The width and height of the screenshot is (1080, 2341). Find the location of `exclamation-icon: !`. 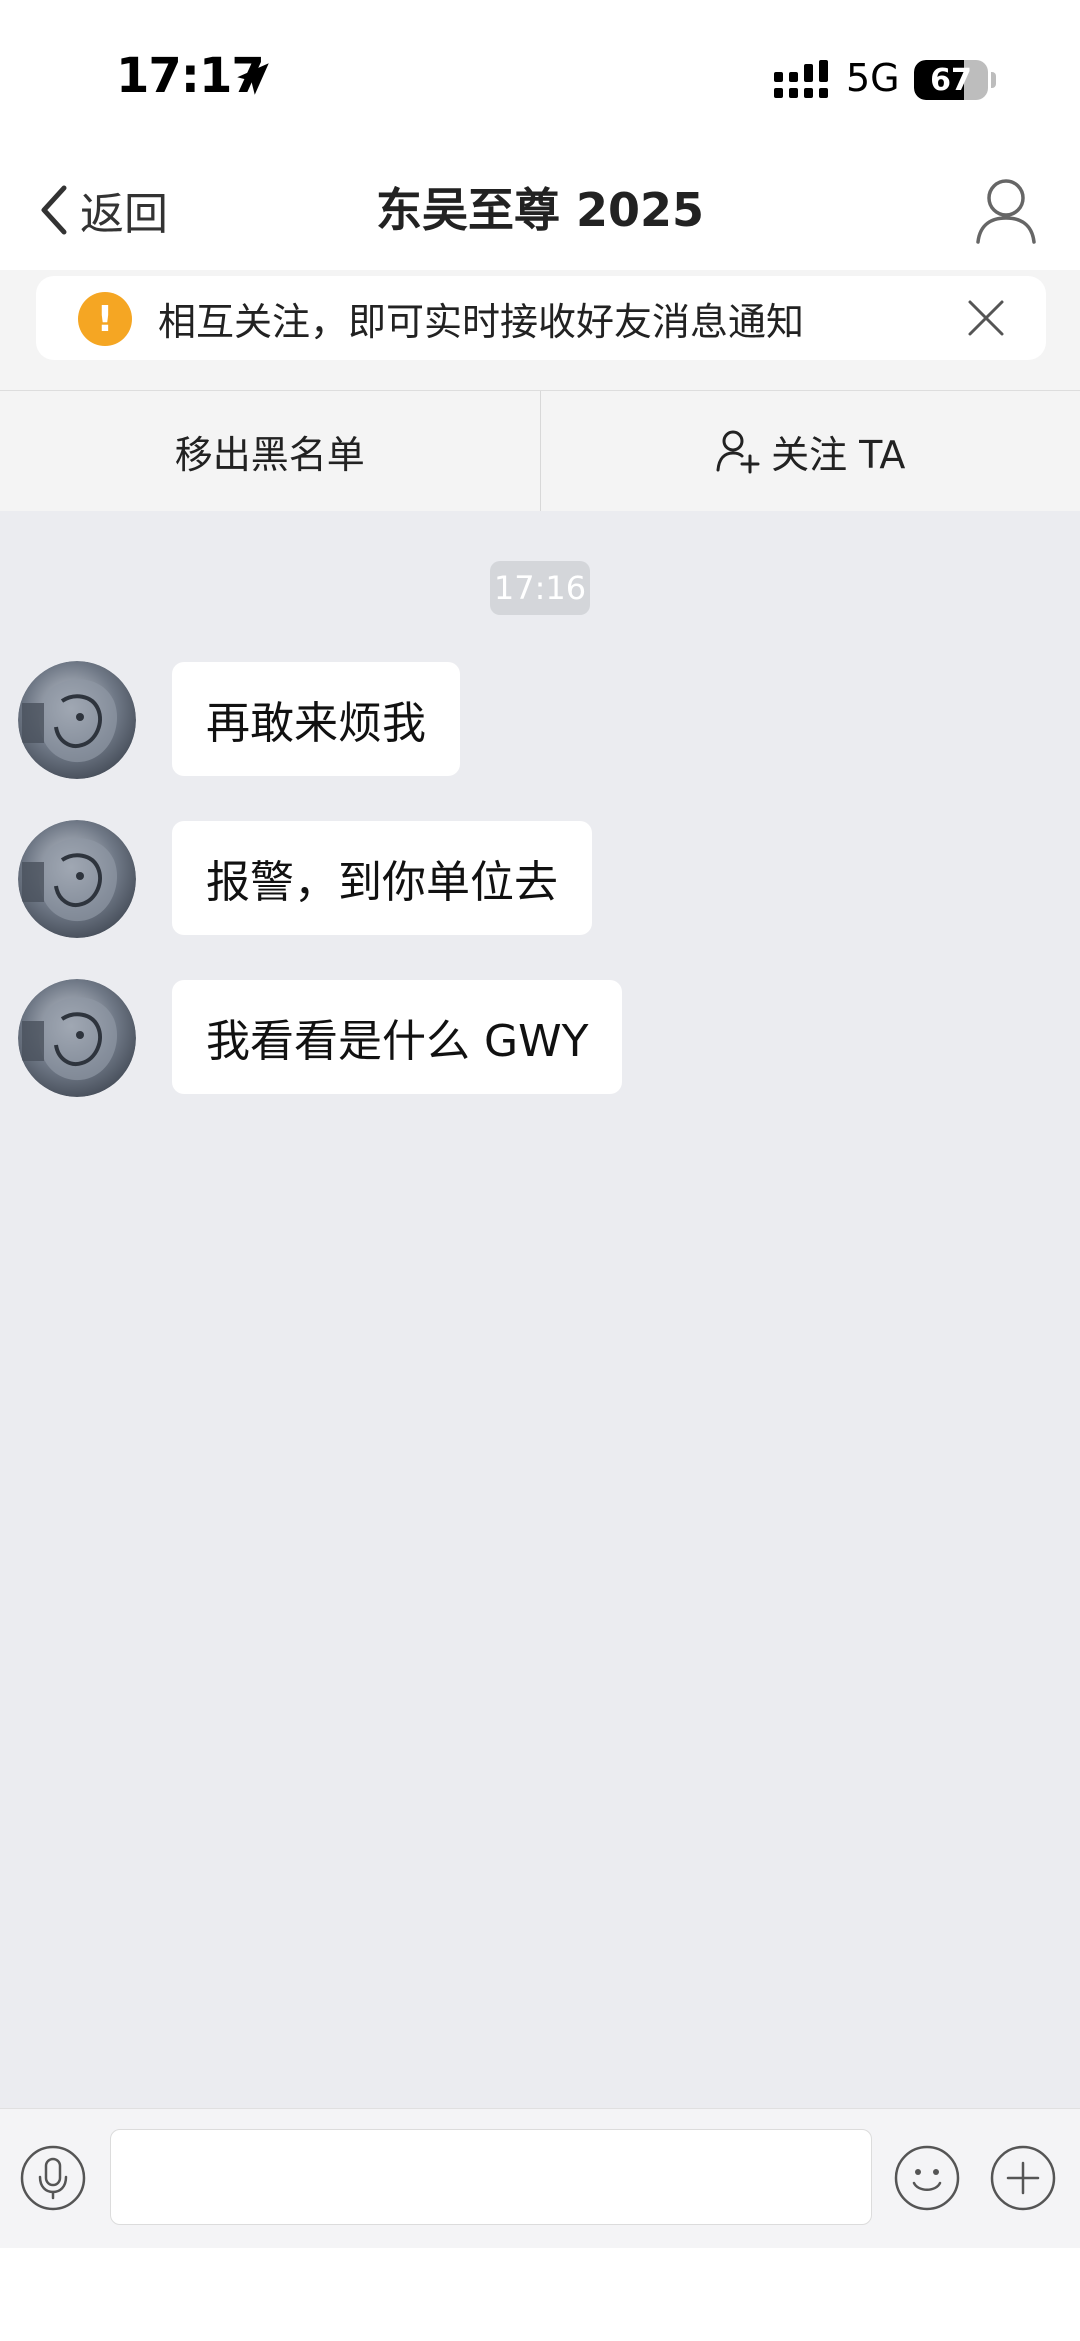

exclamation-icon: ! is located at coordinates (105, 319).